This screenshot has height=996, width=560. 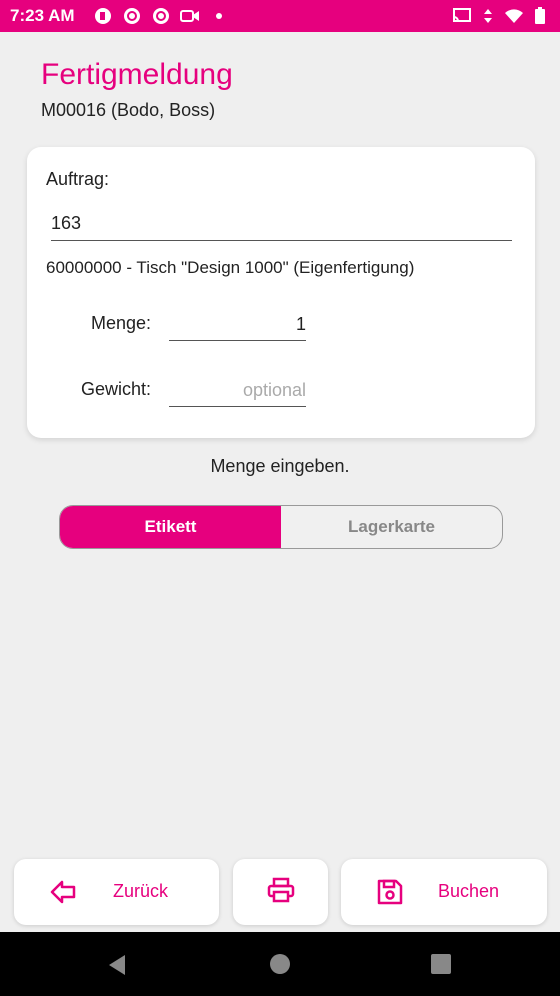 What do you see at coordinates (280, 466) in the screenshot?
I see `hint-text: Menge eingeben.` at bounding box center [280, 466].